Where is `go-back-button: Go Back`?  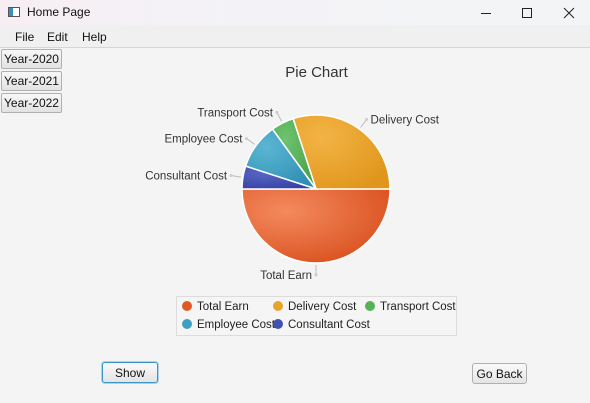 go-back-button: Go Back is located at coordinates (499, 373).